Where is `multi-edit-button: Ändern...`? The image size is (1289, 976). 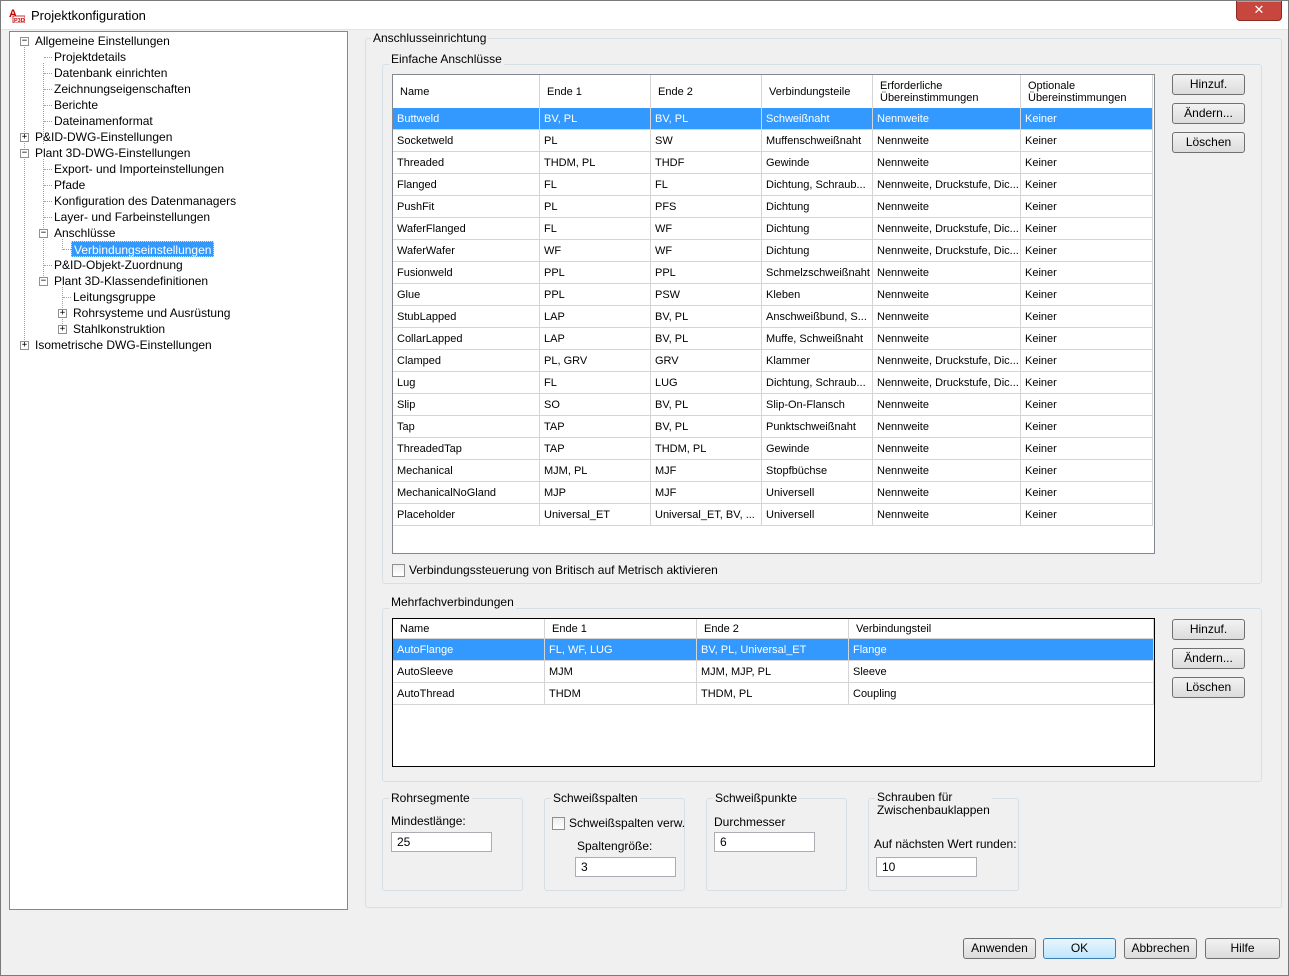
multi-edit-button: Ändern... is located at coordinates (1208, 658).